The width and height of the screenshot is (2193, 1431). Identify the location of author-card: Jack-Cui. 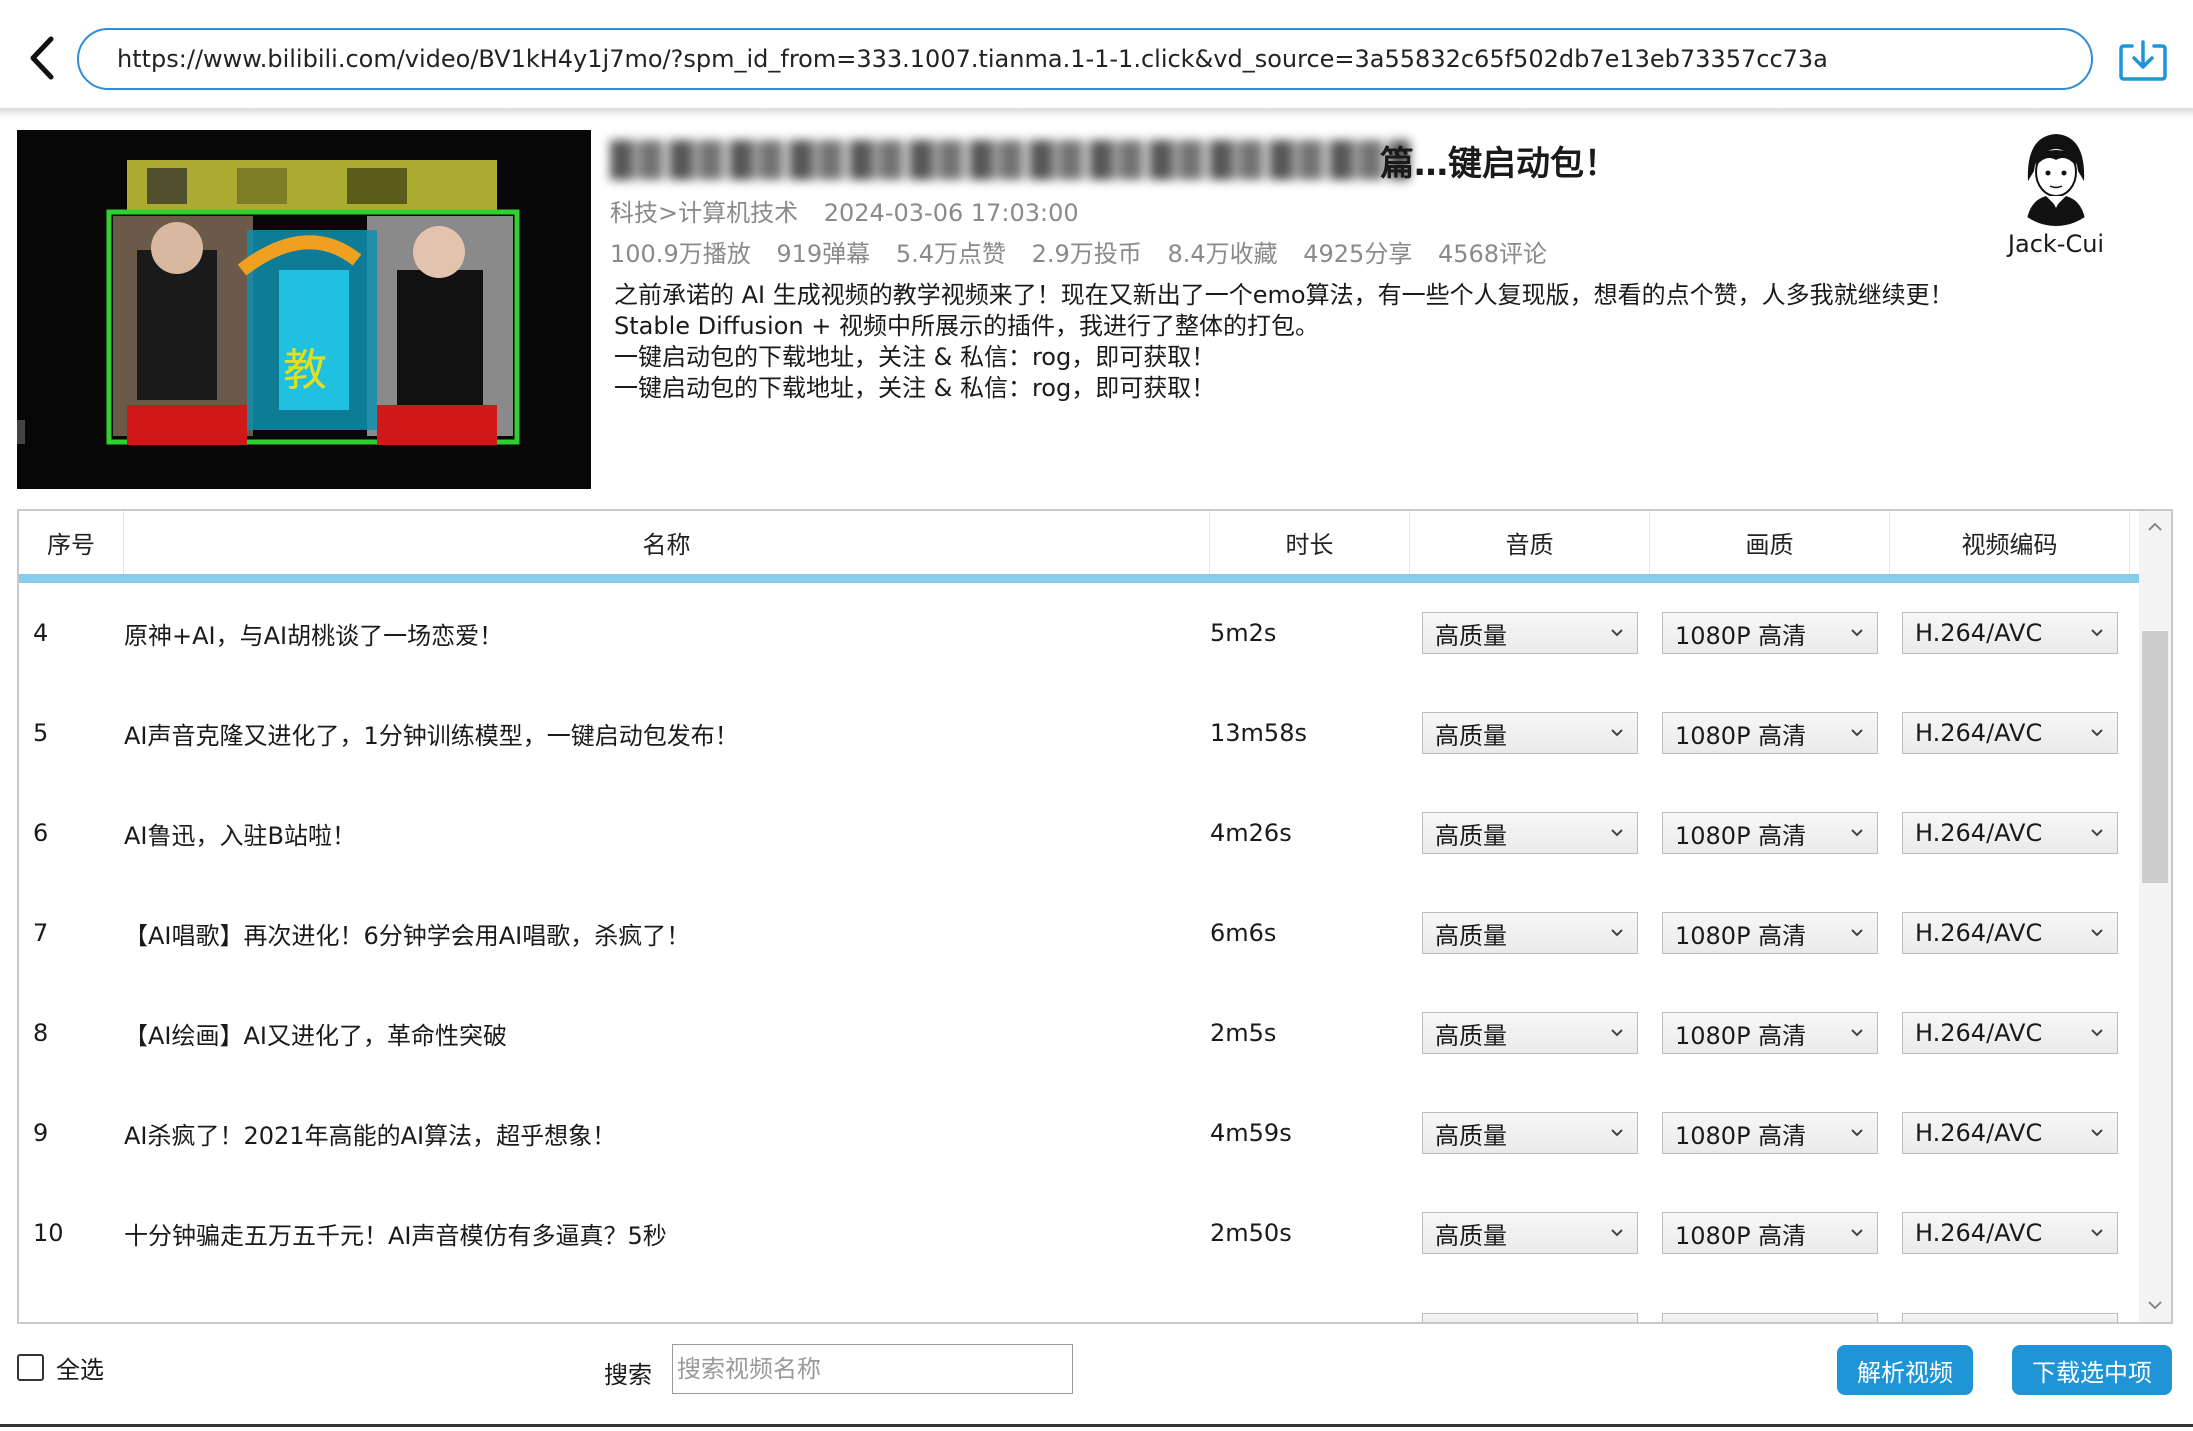
(2056, 192).